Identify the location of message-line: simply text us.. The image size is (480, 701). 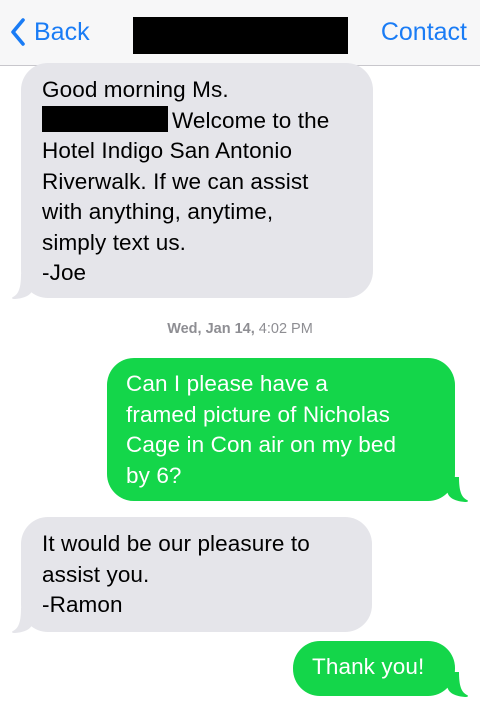
(114, 242).